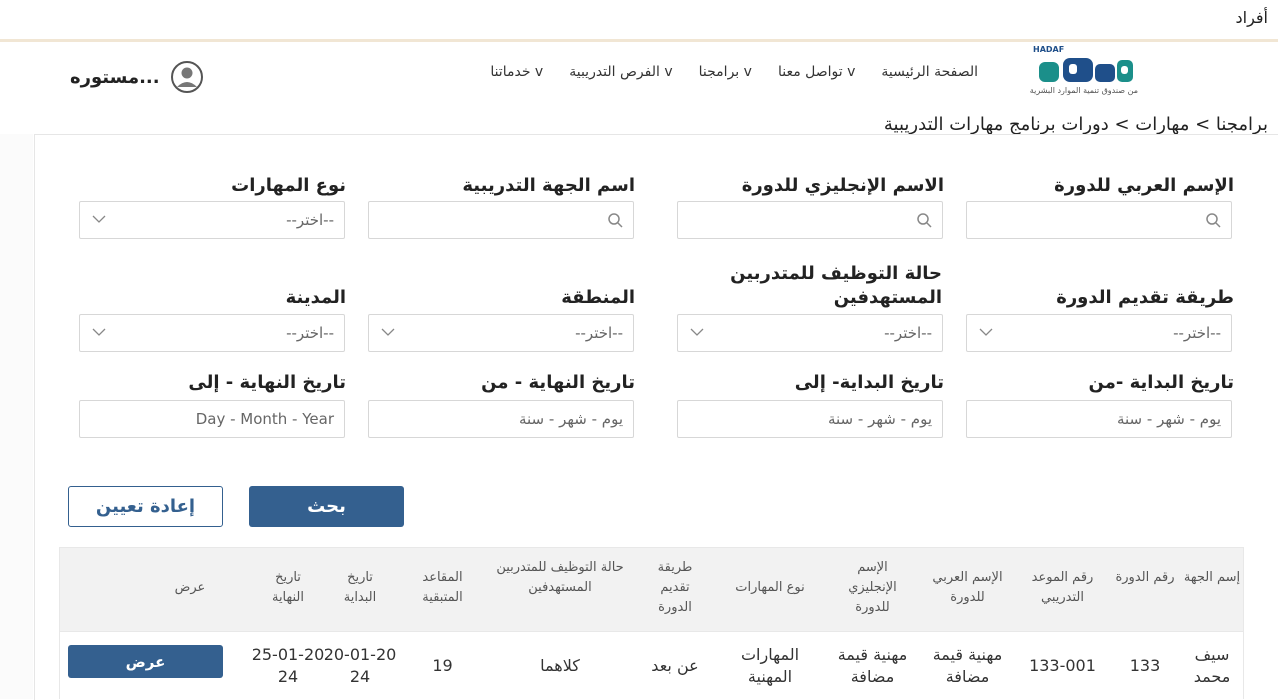 This screenshot has width=1278, height=700. Describe the element at coordinates (267, 382) in the screenshot. I see `label-end-date-to: تاريخ النهاية - إلى` at that location.